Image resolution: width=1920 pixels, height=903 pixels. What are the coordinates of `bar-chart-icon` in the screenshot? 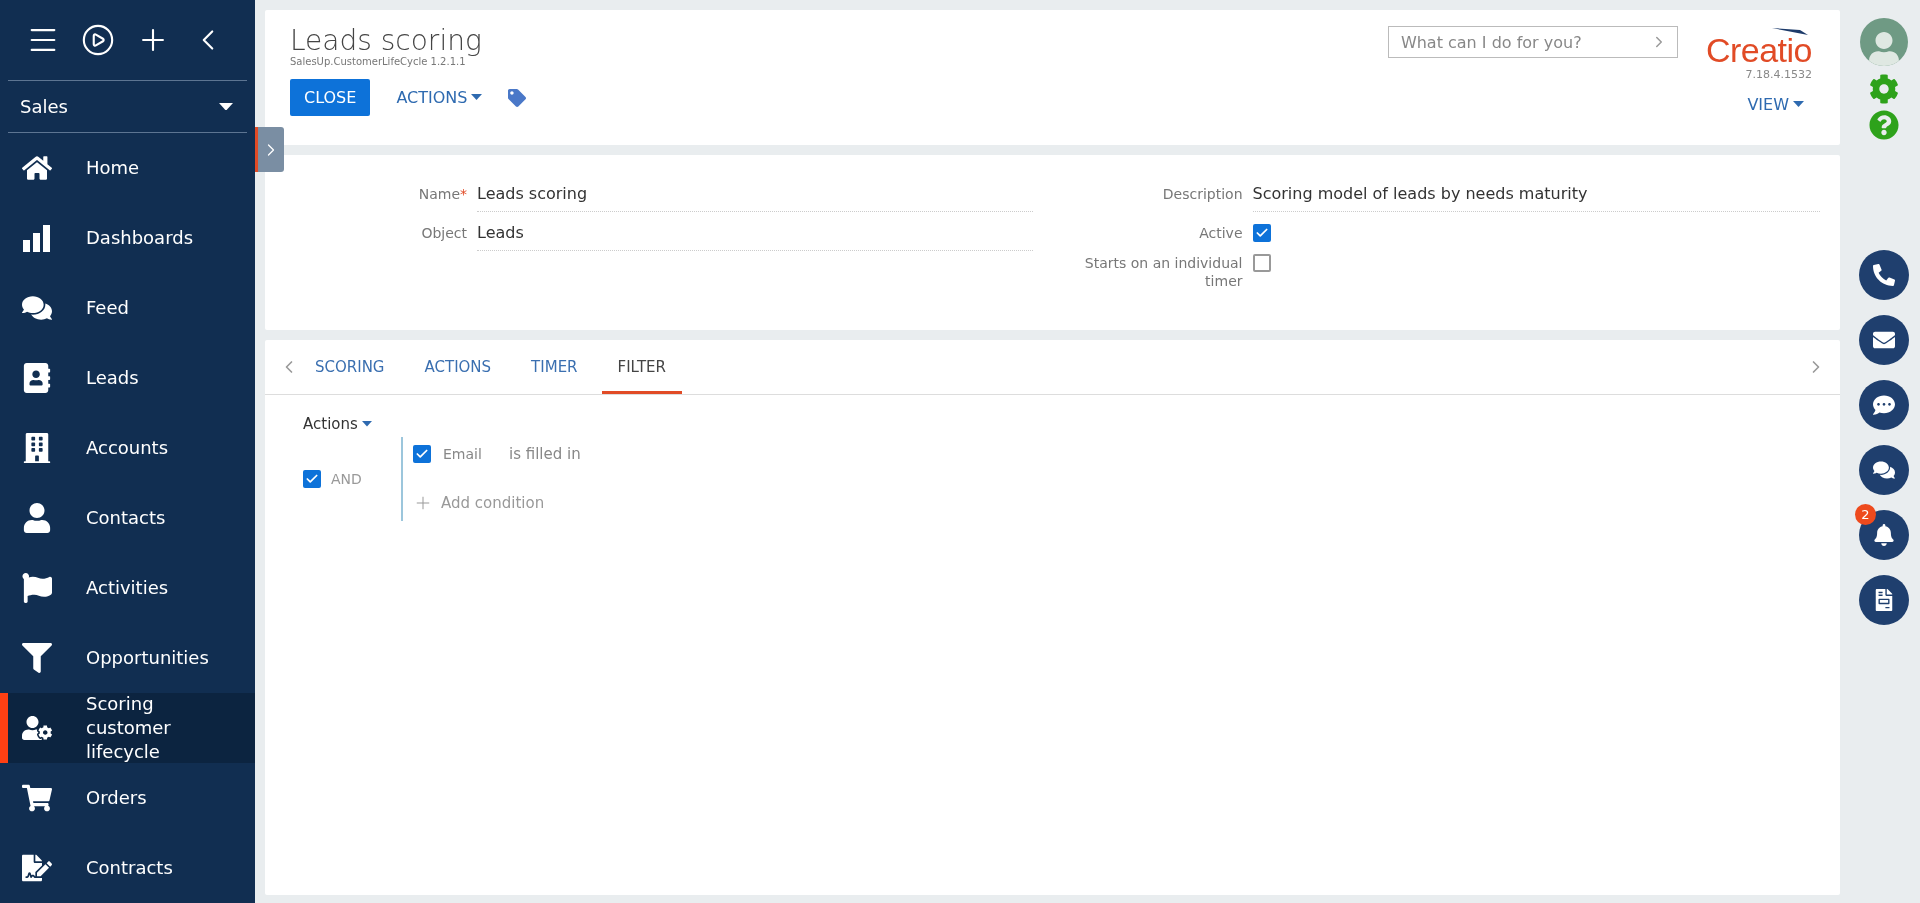 It's located at (37, 238).